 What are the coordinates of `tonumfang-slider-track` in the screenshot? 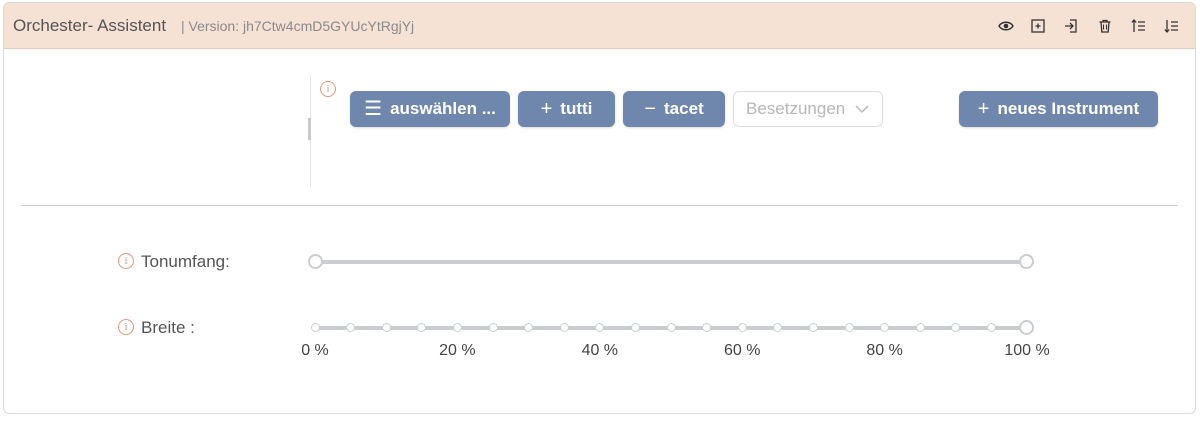 It's located at (671, 262).